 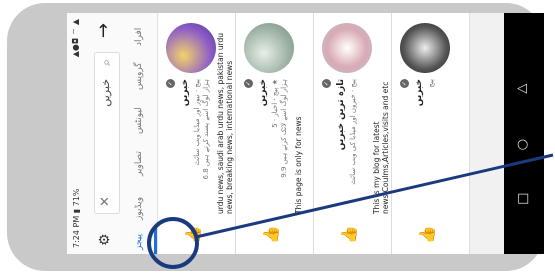 I want to click on highlight-circle, so click(x=173, y=243).